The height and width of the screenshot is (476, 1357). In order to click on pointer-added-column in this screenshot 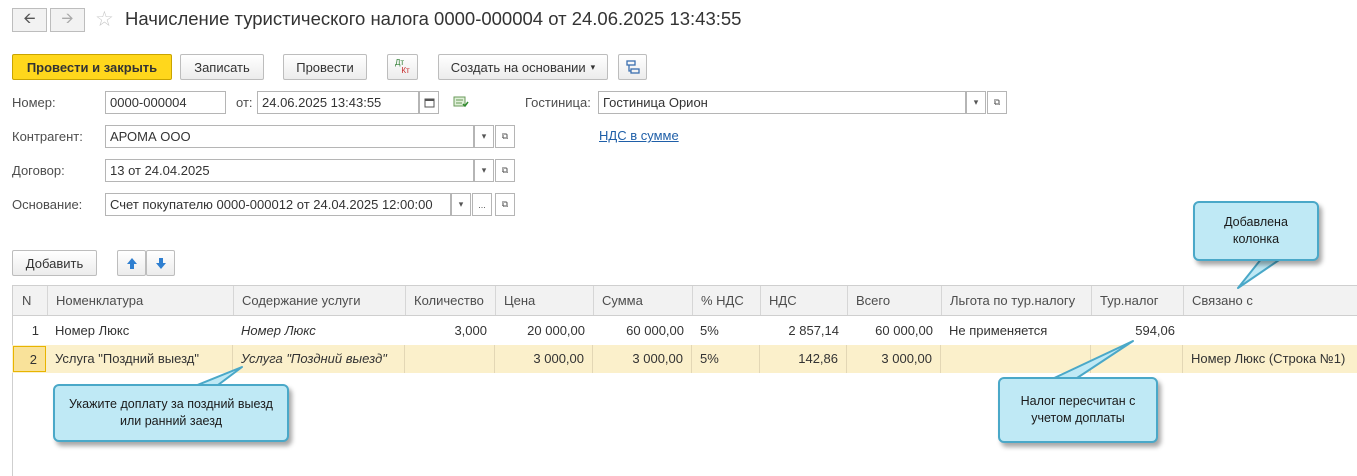, I will do `click(1260, 273)`.